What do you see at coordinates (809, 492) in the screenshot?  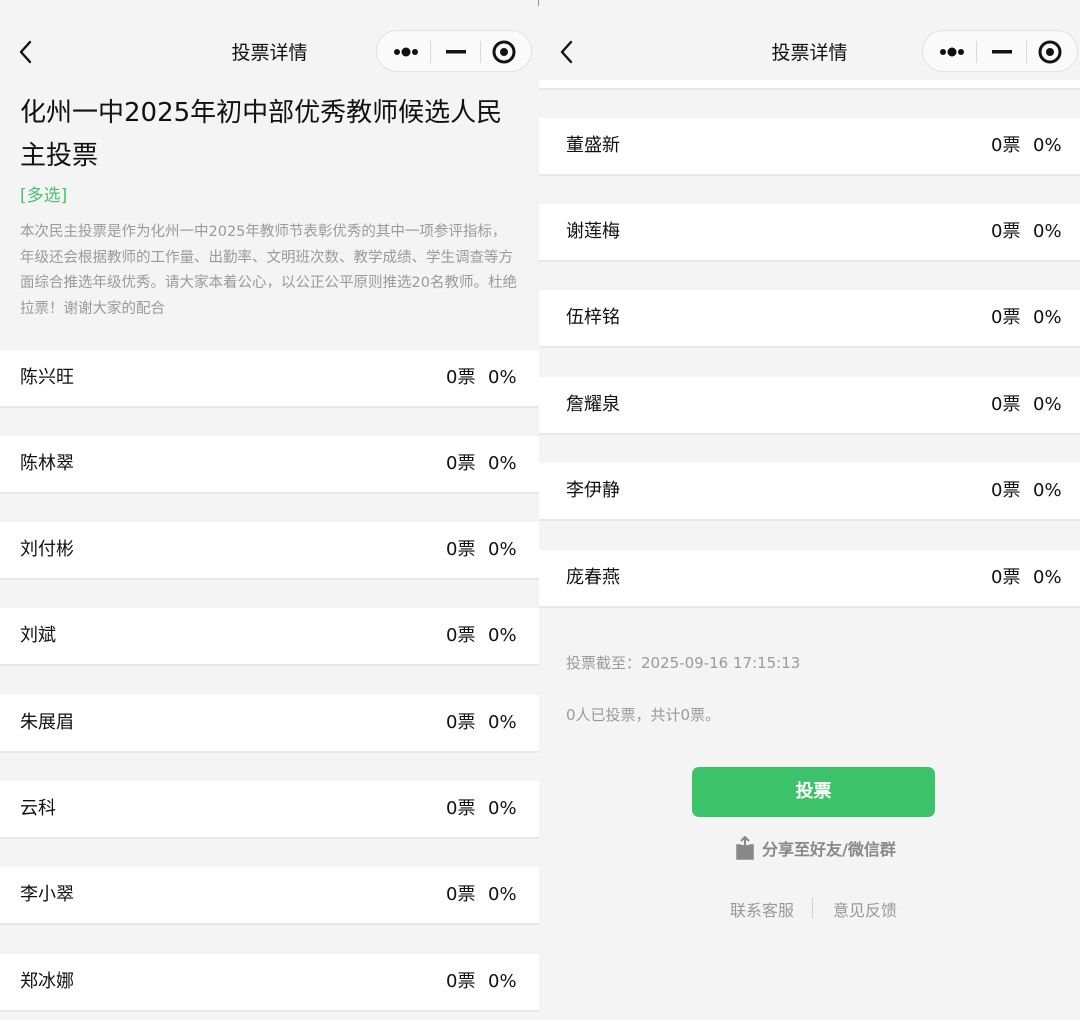 I see `candidate-row: 李伊静 0票 0%` at bounding box center [809, 492].